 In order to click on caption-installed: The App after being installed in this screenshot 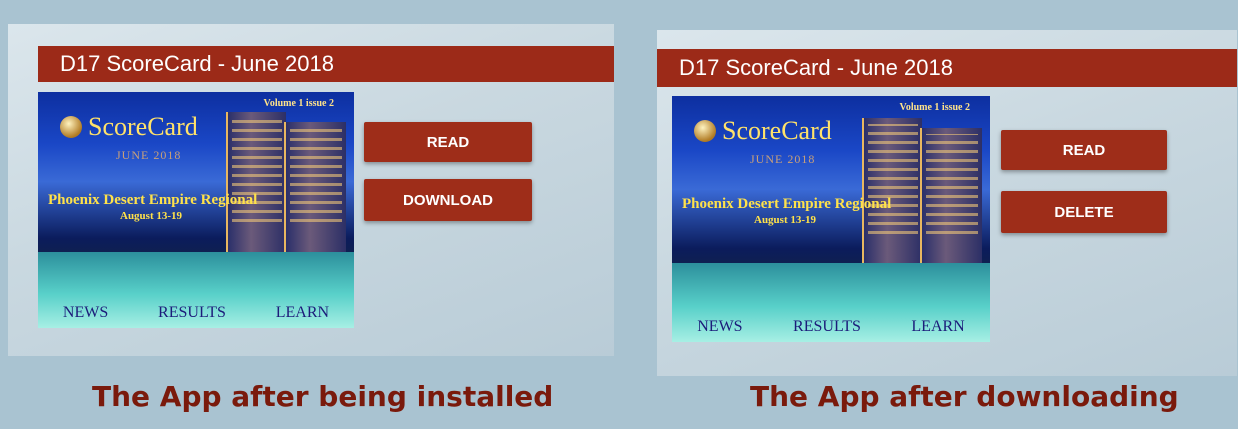, I will do `click(323, 396)`.